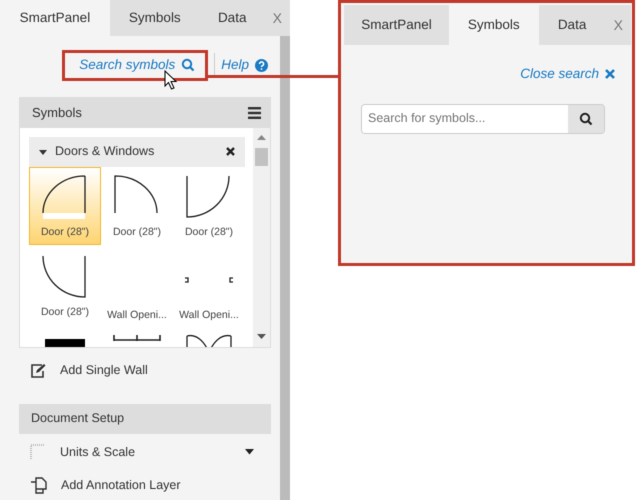 The height and width of the screenshot is (500, 636). What do you see at coordinates (105, 151) in the screenshot?
I see `category-title: Doors & Windows` at bounding box center [105, 151].